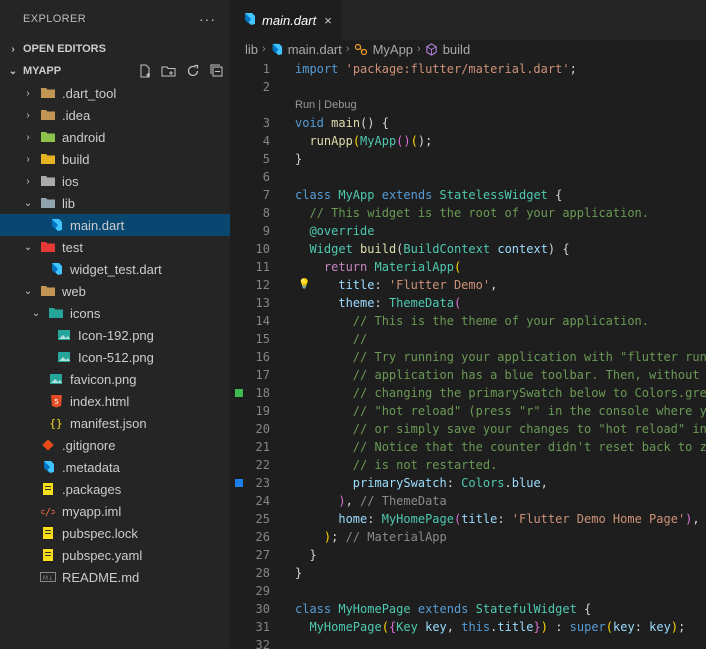 The image size is (706, 649). I want to click on project-section: ⌄ MYAPP, so click(115, 71).